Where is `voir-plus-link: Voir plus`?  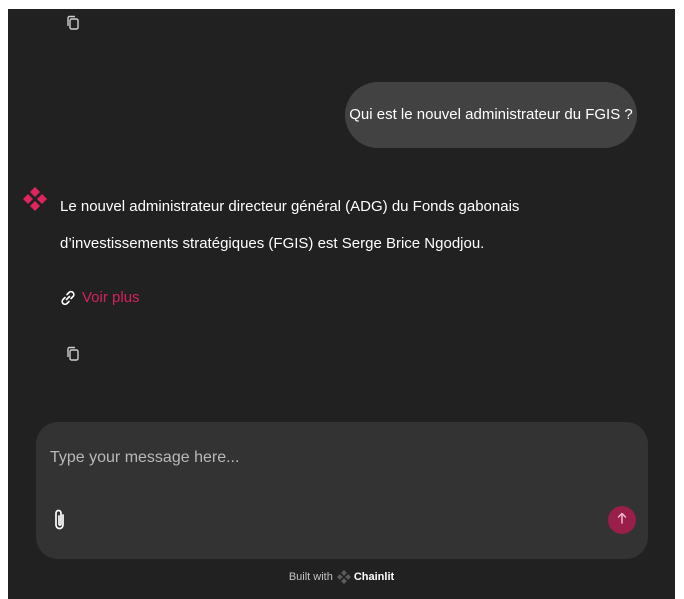 voir-plus-link: Voir plus is located at coordinates (100, 297).